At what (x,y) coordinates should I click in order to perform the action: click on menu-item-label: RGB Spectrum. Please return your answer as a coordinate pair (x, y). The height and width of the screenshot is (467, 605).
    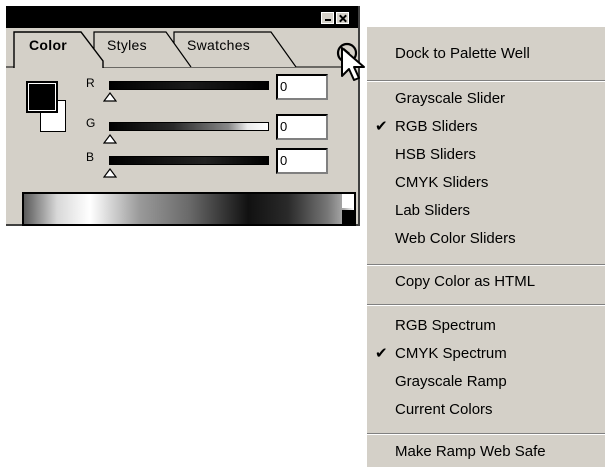
    Looking at the image, I should click on (445, 325).